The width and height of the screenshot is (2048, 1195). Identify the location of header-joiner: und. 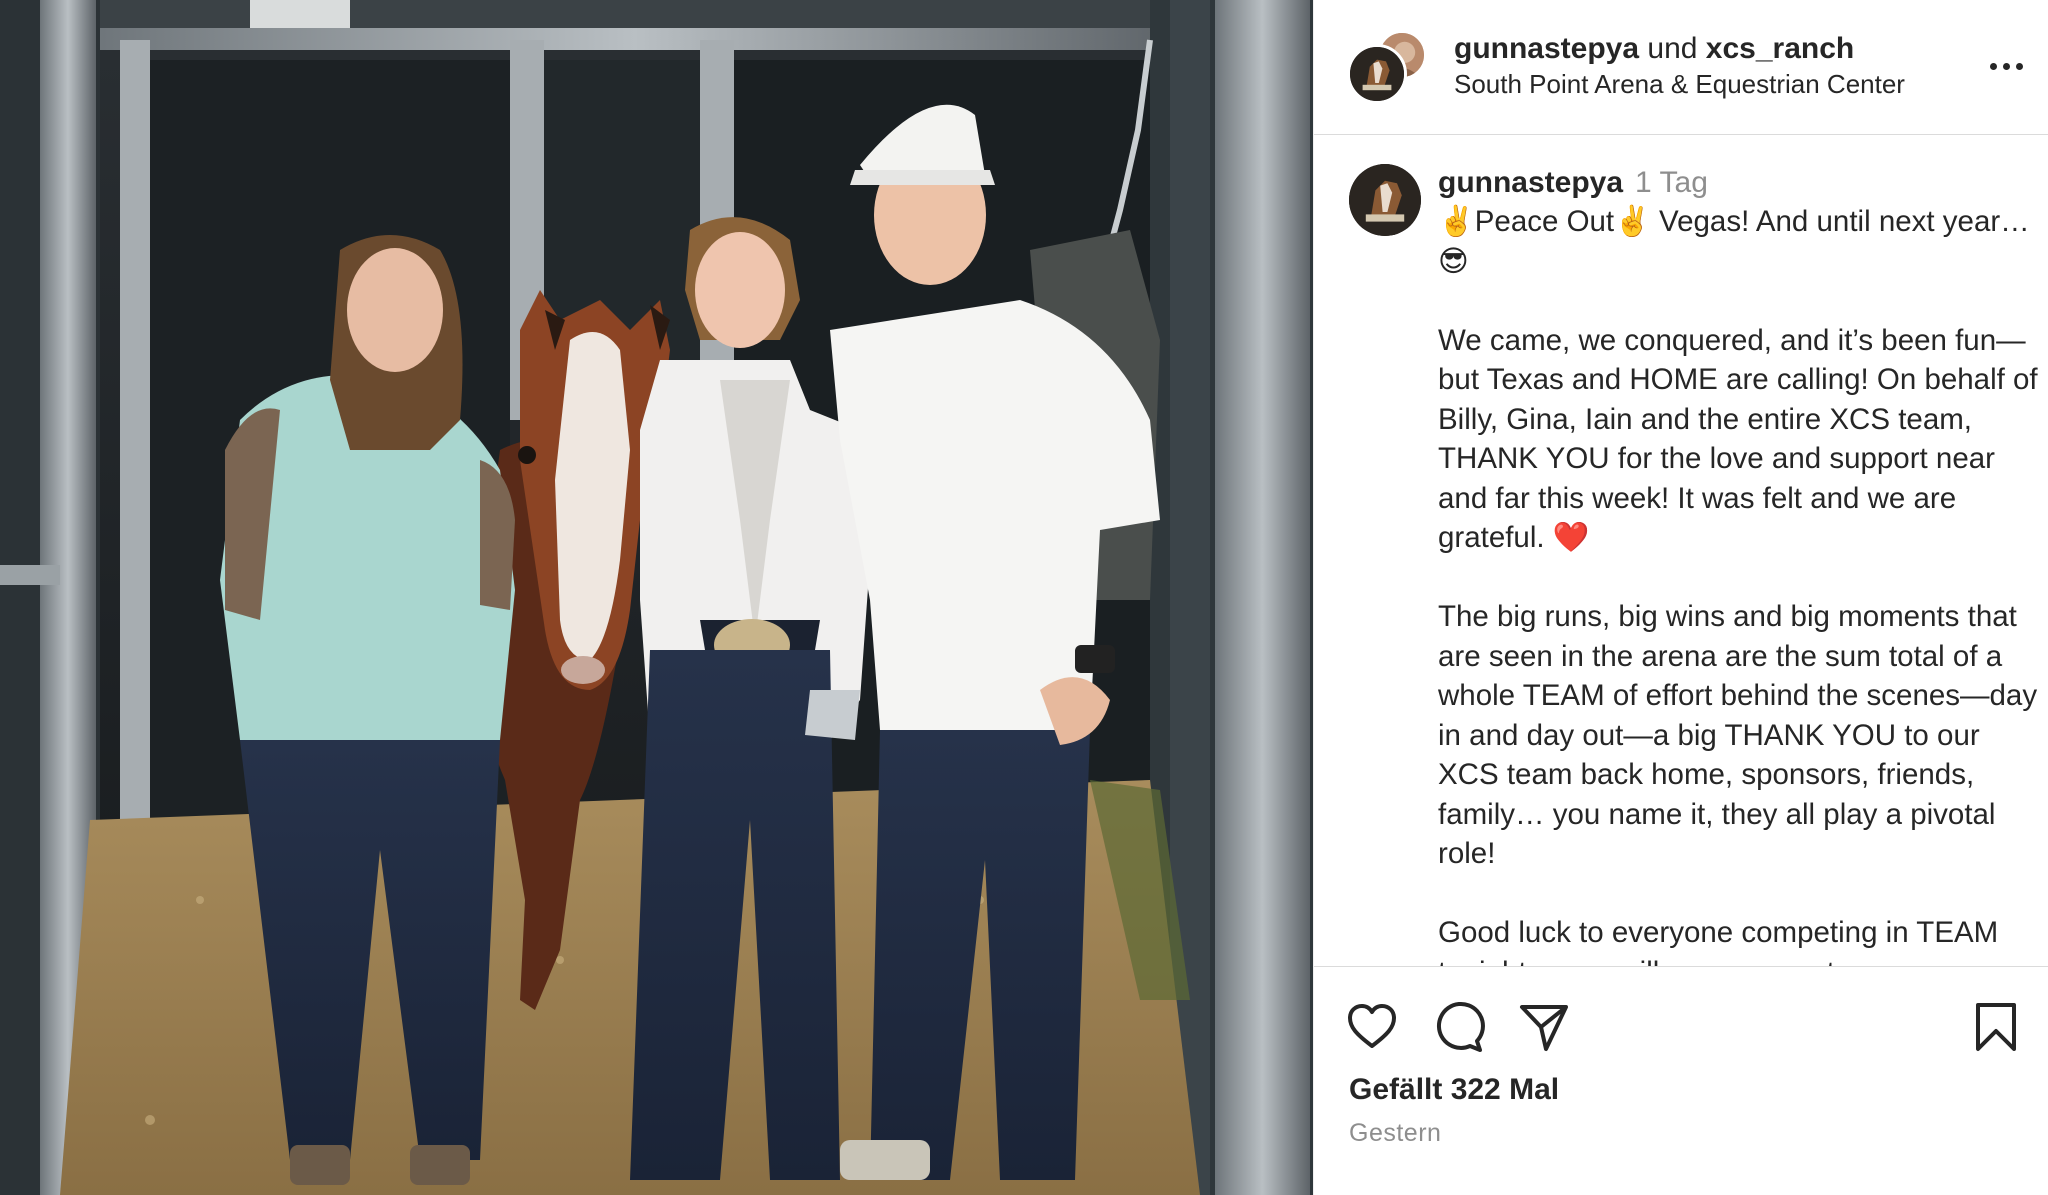
(1672, 48).